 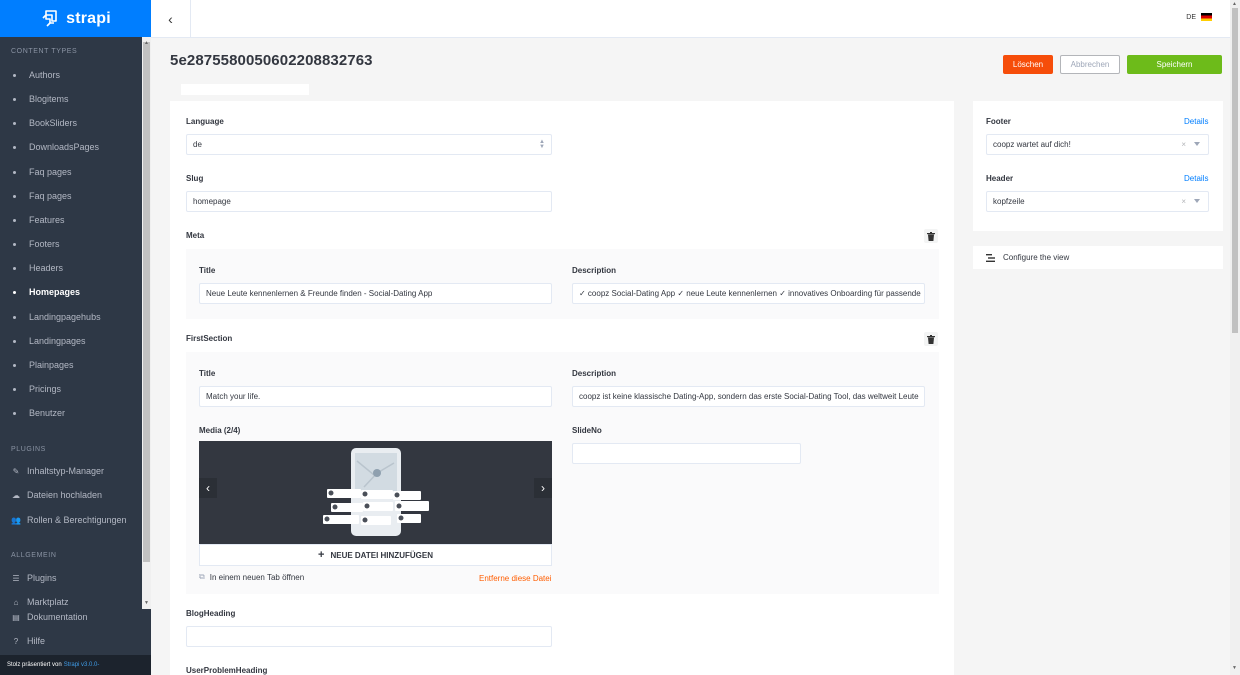 I want to click on sidebar-item-marketplace: ⌂ Marktplatz, so click(x=40, y=602).